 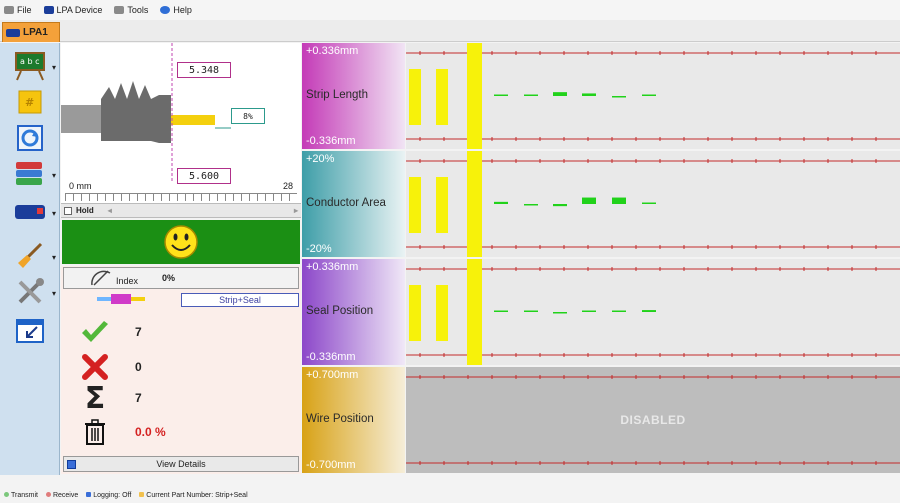 What do you see at coordinates (95, 398) in the screenshot?
I see `sigma-icon: Σ` at bounding box center [95, 398].